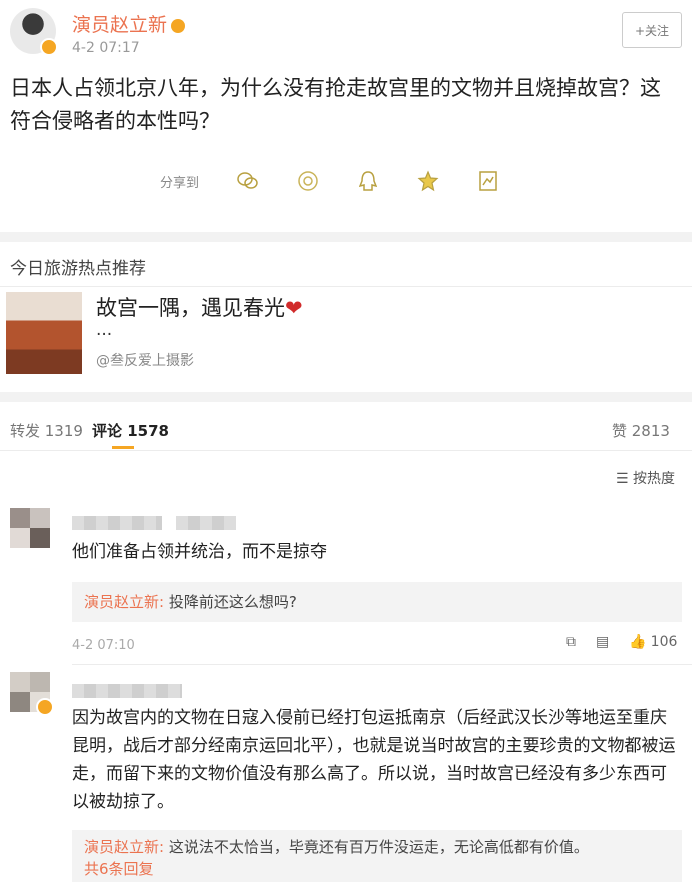 The width and height of the screenshot is (692, 882). What do you see at coordinates (103, 645) in the screenshot?
I see `comment-time: 4-2 07:10` at bounding box center [103, 645].